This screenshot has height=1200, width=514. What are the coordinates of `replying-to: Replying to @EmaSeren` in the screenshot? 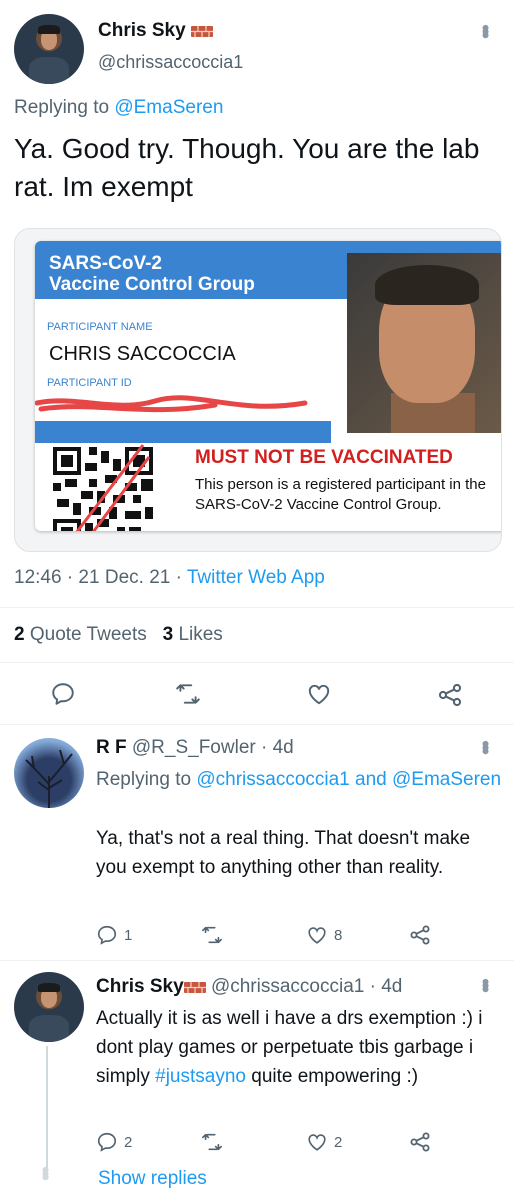 It's located at (119, 107).